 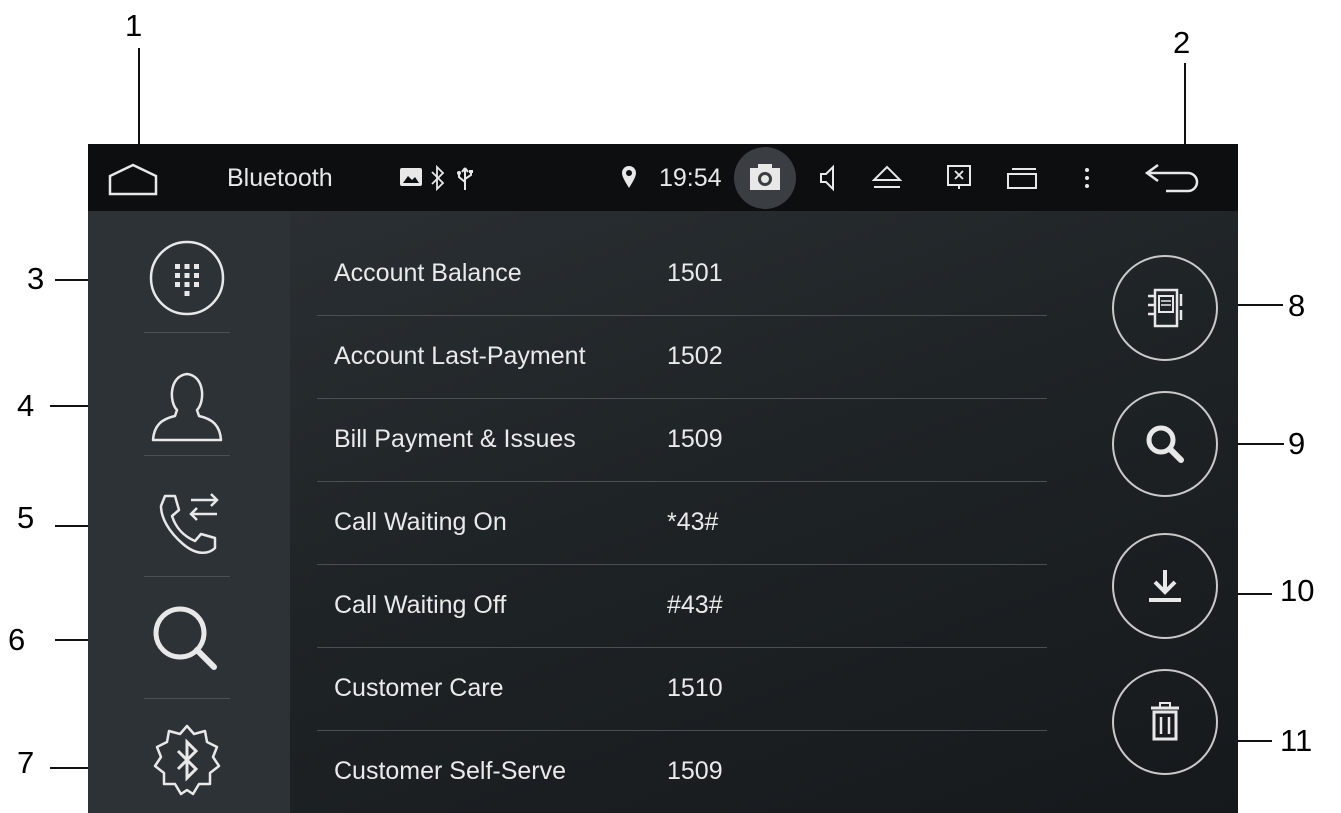 What do you see at coordinates (133, 181) in the screenshot?
I see `home-icon` at bounding box center [133, 181].